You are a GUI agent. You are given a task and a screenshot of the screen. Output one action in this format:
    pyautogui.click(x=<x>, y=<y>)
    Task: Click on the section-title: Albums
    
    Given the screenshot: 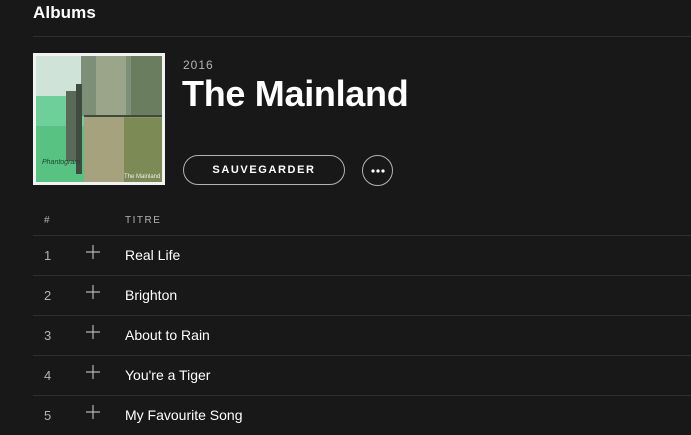 What is the action you would take?
    pyautogui.click(x=64, y=12)
    